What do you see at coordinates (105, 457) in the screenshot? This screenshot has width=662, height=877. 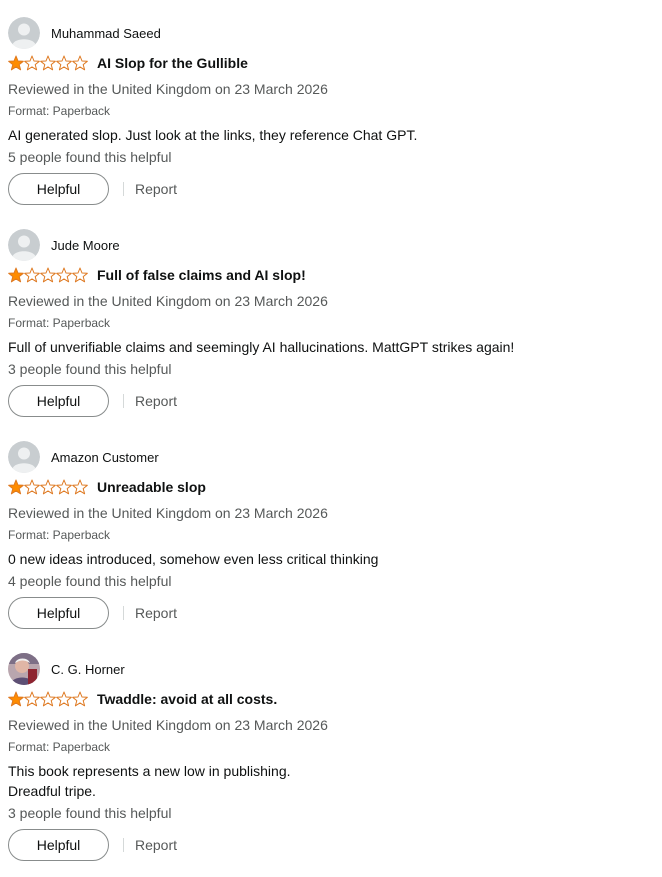 I see `reviewer-name: Amazon Customer` at bounding box center [105, 457].